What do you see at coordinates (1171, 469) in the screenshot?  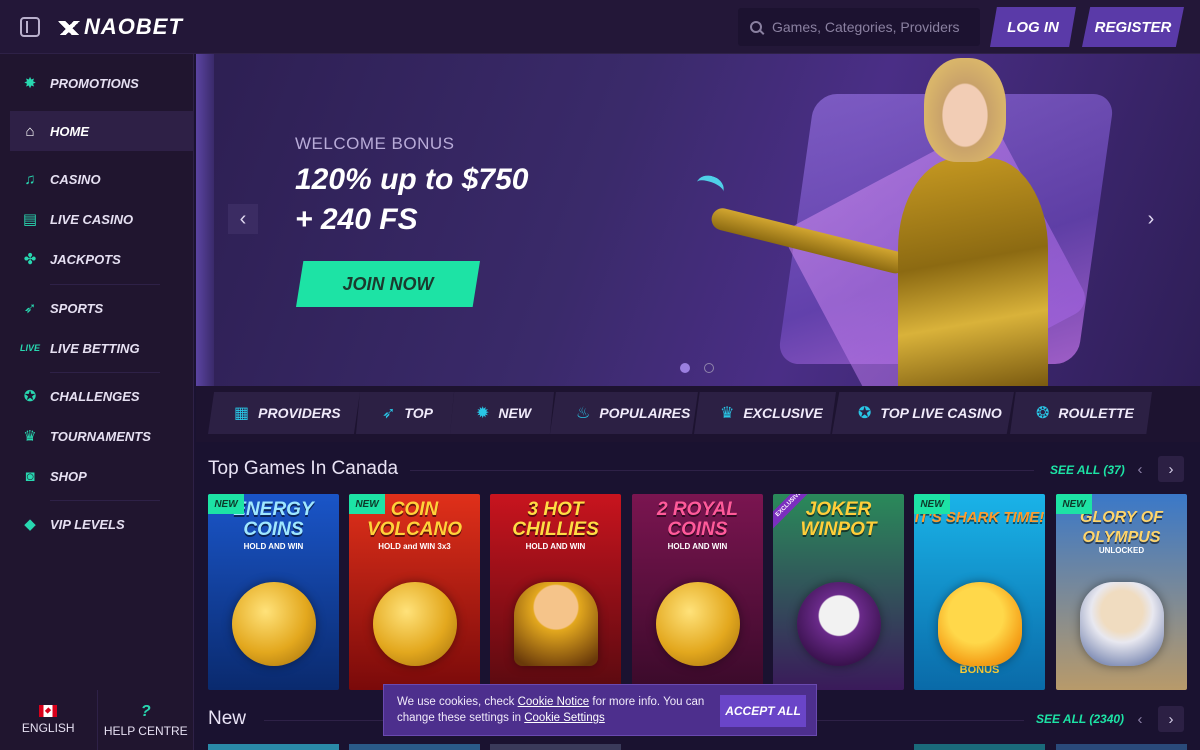 I see `top-games-next-icon: ›` at bounding box center [1171, 469].